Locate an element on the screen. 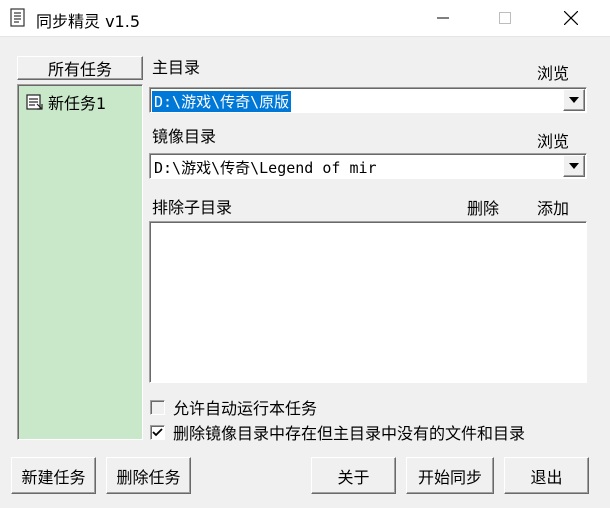  auto-run-checkbox is located at coordinates (157, 407).